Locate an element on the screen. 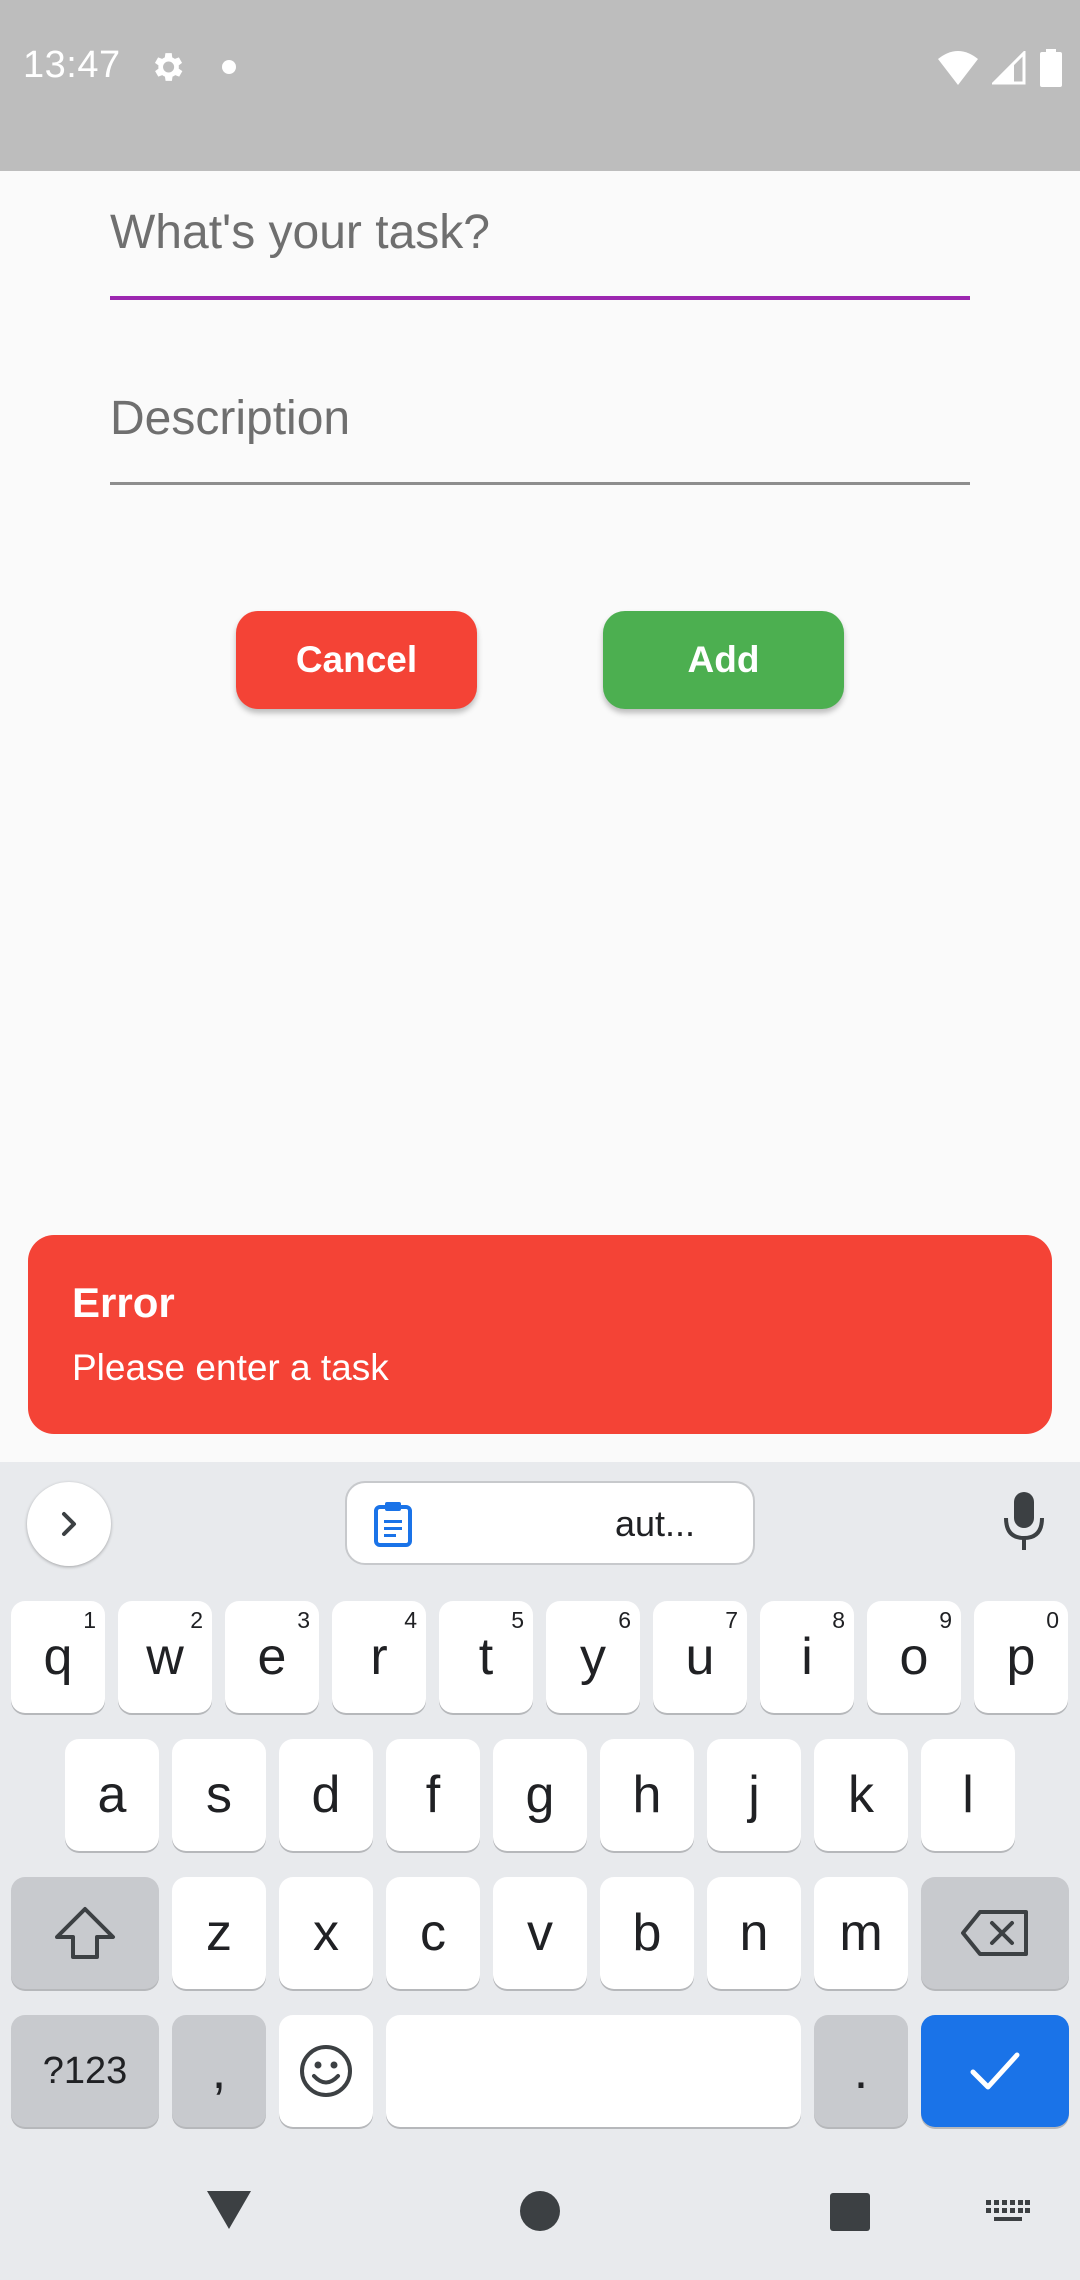 This screenshot has width=1080, height=2280. space-key is located at coordinates (593, 2071).